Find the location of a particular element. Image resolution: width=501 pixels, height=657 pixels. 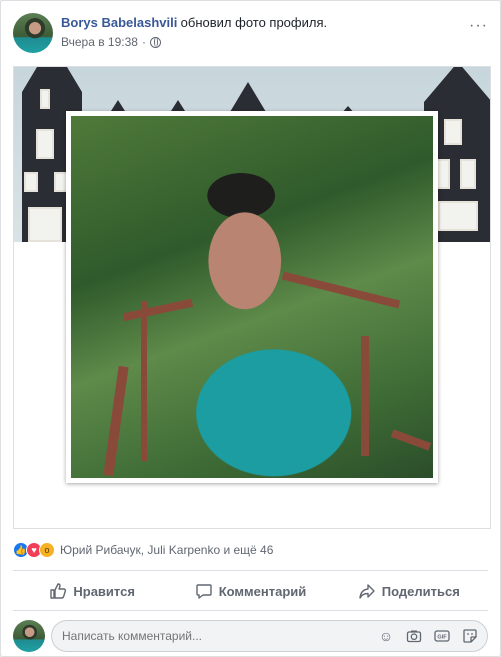

action-bar: Нравится Комментарий Поделиться is located at coordinates (250, 591).